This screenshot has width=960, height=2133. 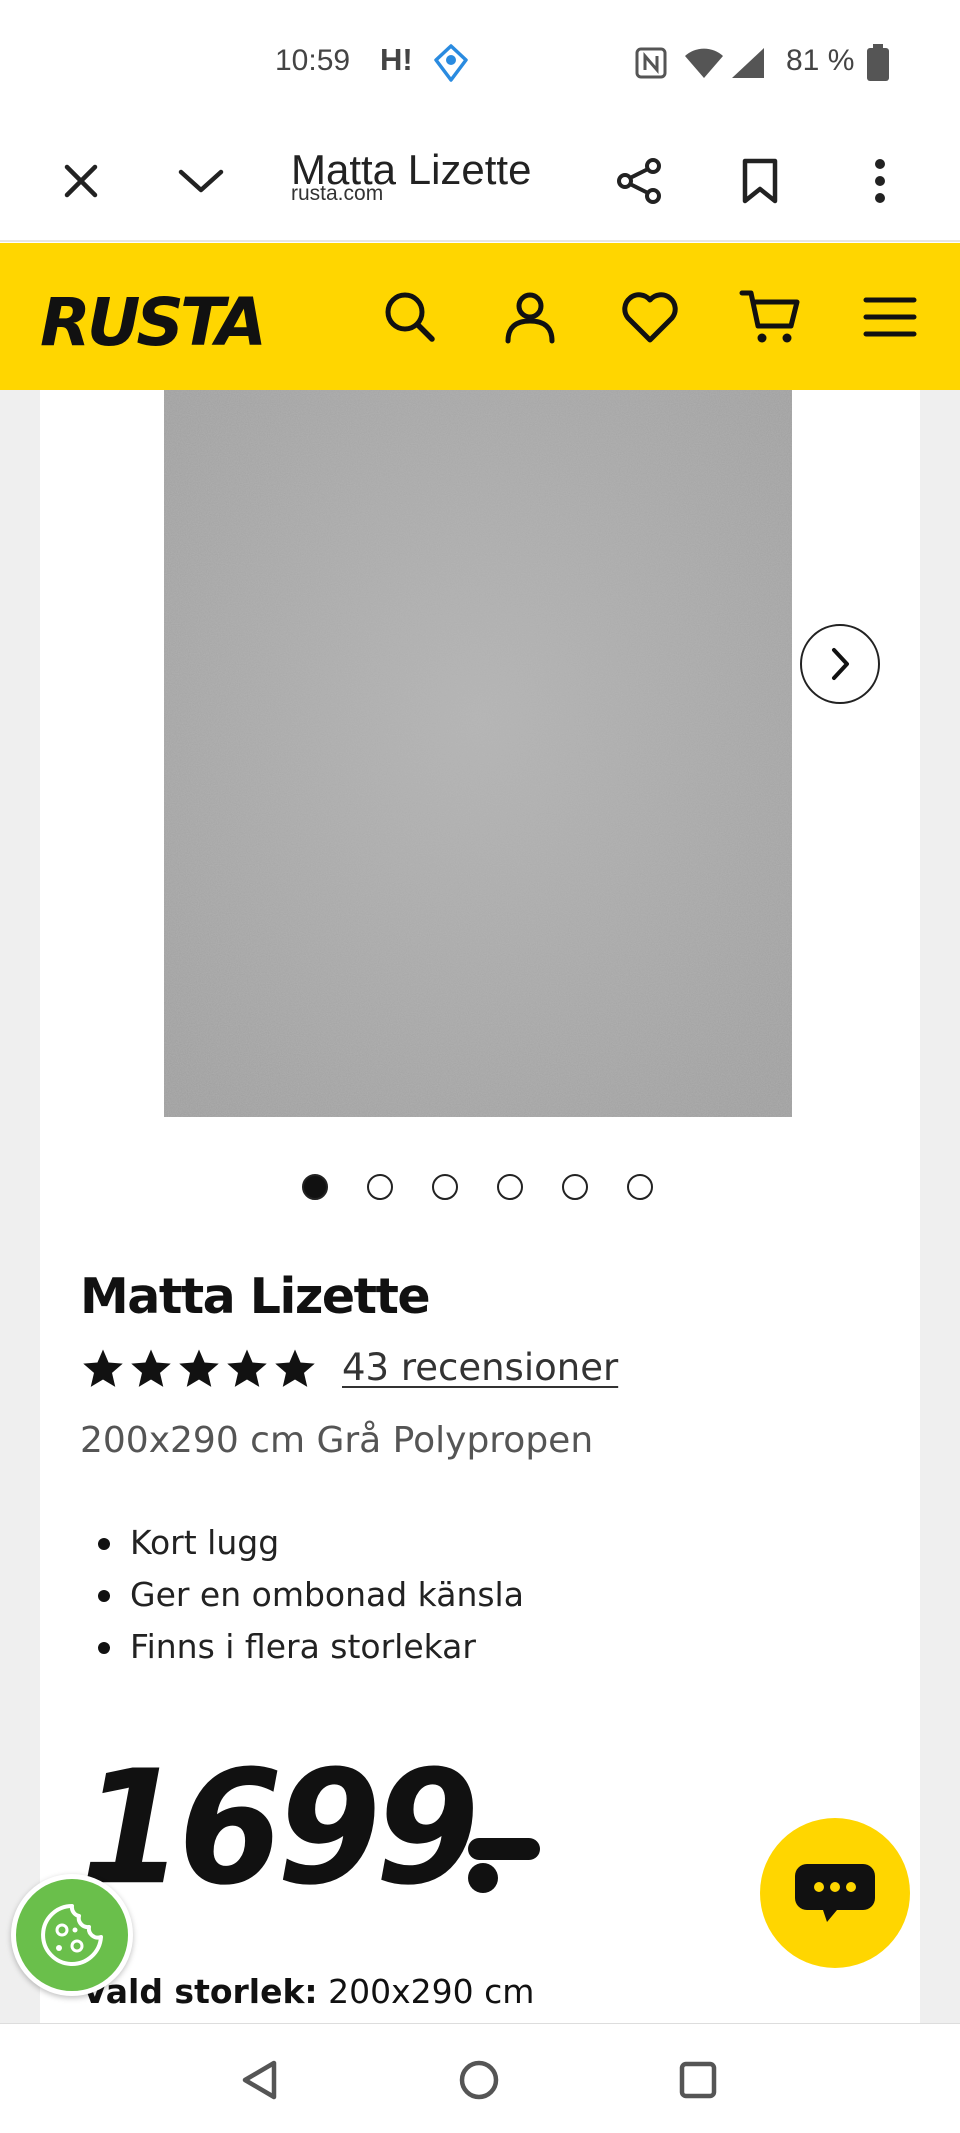 What do you see at coordinates (880, 181) in the screenshot?
I see `more-vert-icon` at bounding box center [880, 181].